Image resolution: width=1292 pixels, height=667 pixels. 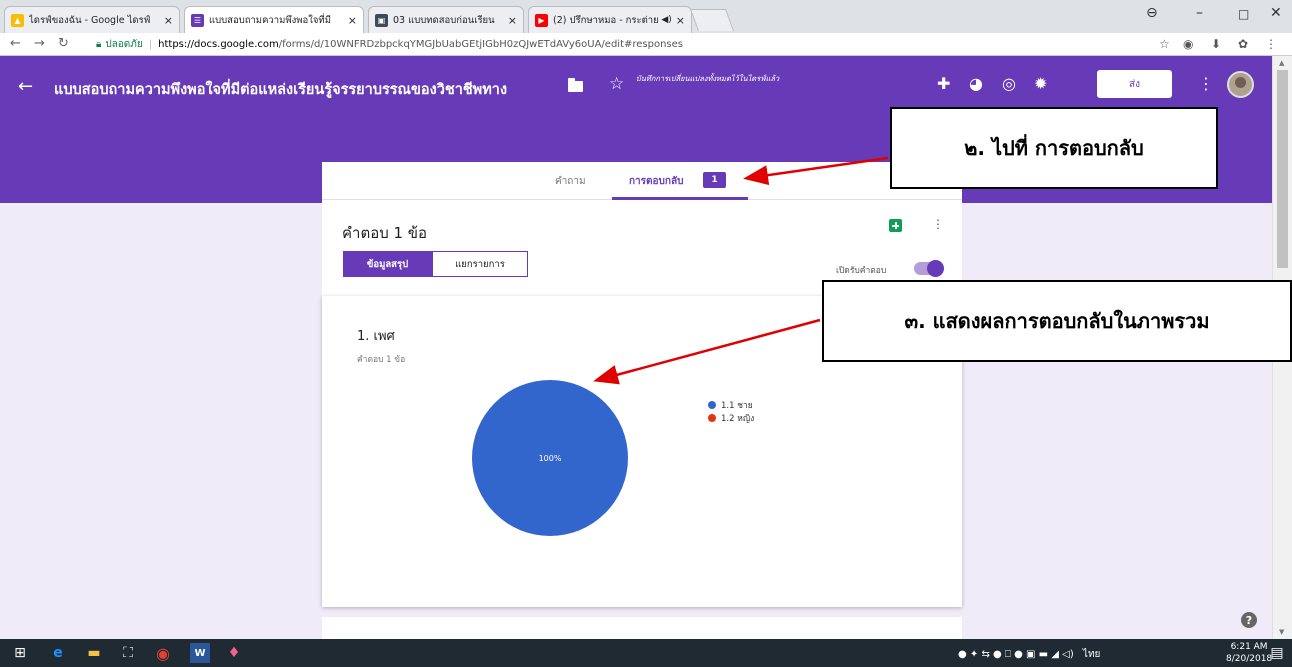 I want to click on legend-item: 1.1 ชาย, so click(x=730, y=405).